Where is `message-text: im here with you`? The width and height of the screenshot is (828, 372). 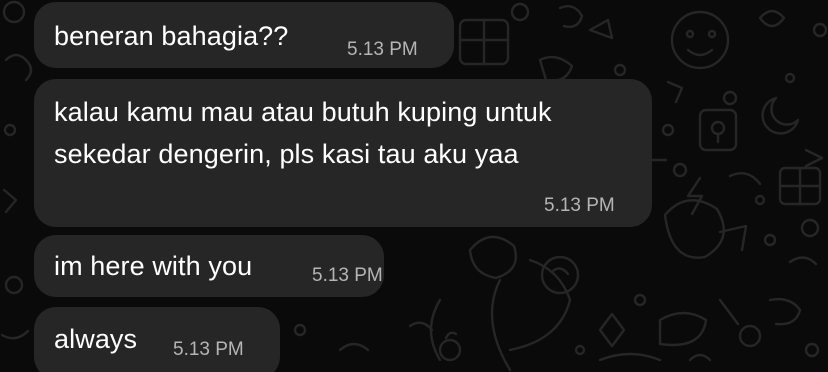
message-text: im here with you is located at coordinates (153, 266).